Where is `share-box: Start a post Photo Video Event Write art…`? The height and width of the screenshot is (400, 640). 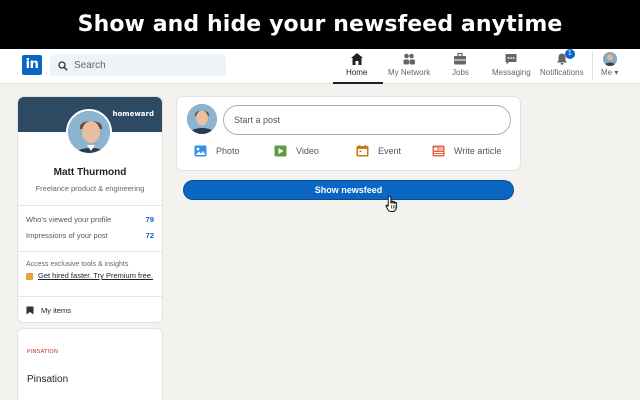 share-box: Start a post Photo Video Event Write art… is located at coordinates (348, 133).